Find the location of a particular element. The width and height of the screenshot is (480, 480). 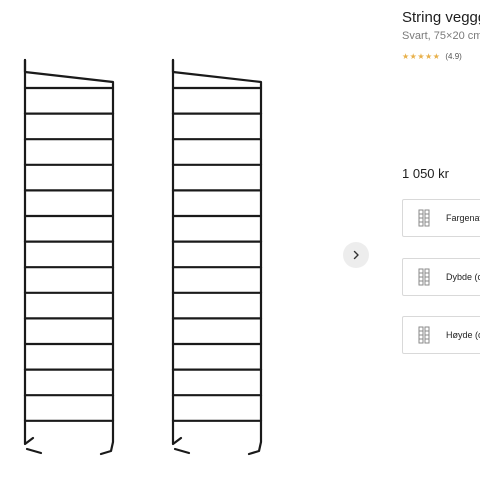

option-label: Høyde (c is located at coordinates (463, 335).